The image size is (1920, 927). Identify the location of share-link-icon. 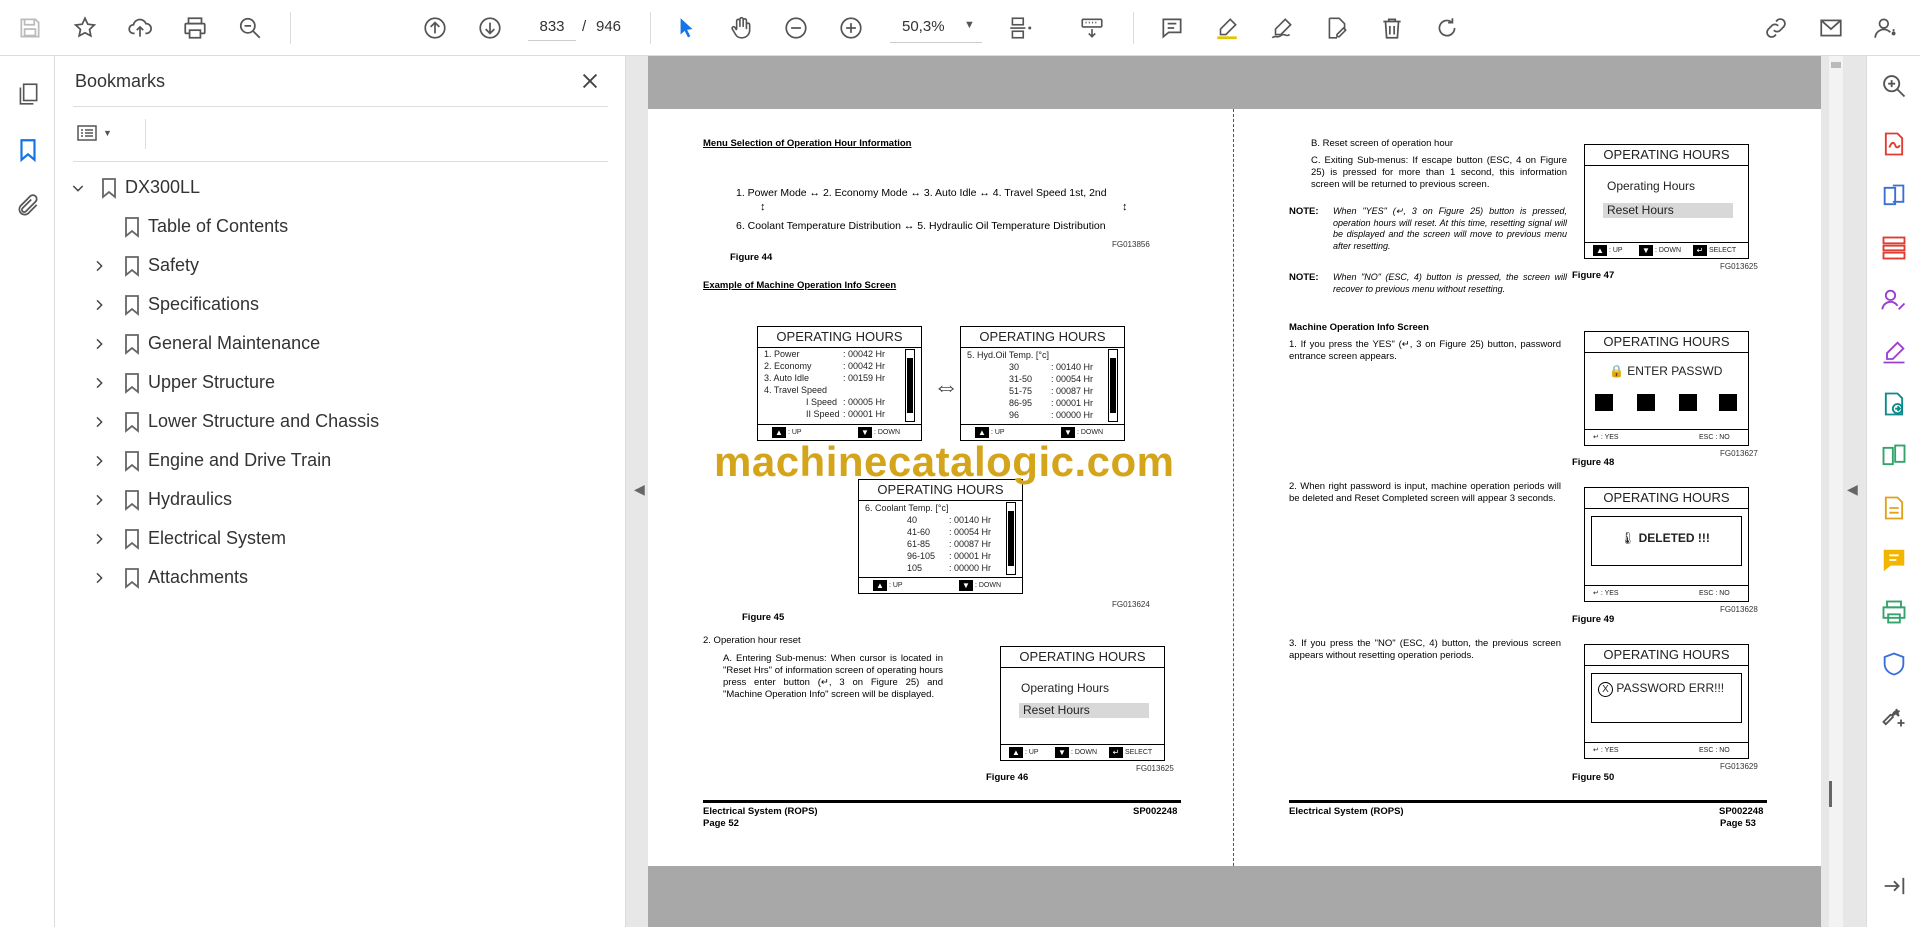
(1776, 28).